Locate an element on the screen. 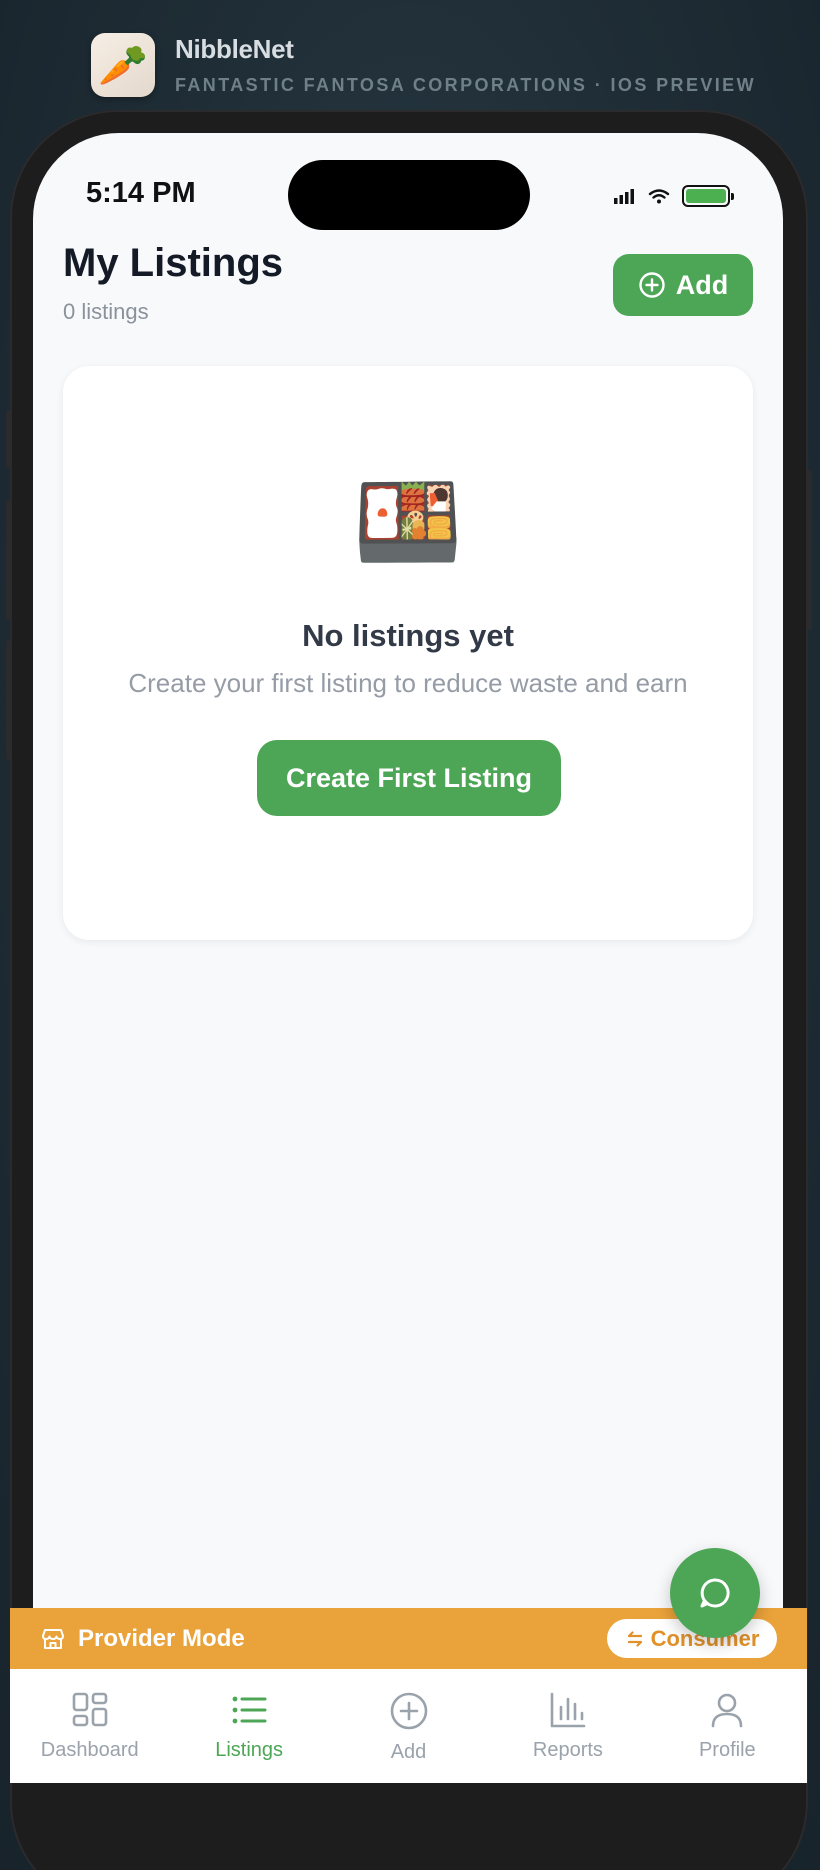 The image size is (820, 1870). wifi-icon is located at coordinates (659, 196).